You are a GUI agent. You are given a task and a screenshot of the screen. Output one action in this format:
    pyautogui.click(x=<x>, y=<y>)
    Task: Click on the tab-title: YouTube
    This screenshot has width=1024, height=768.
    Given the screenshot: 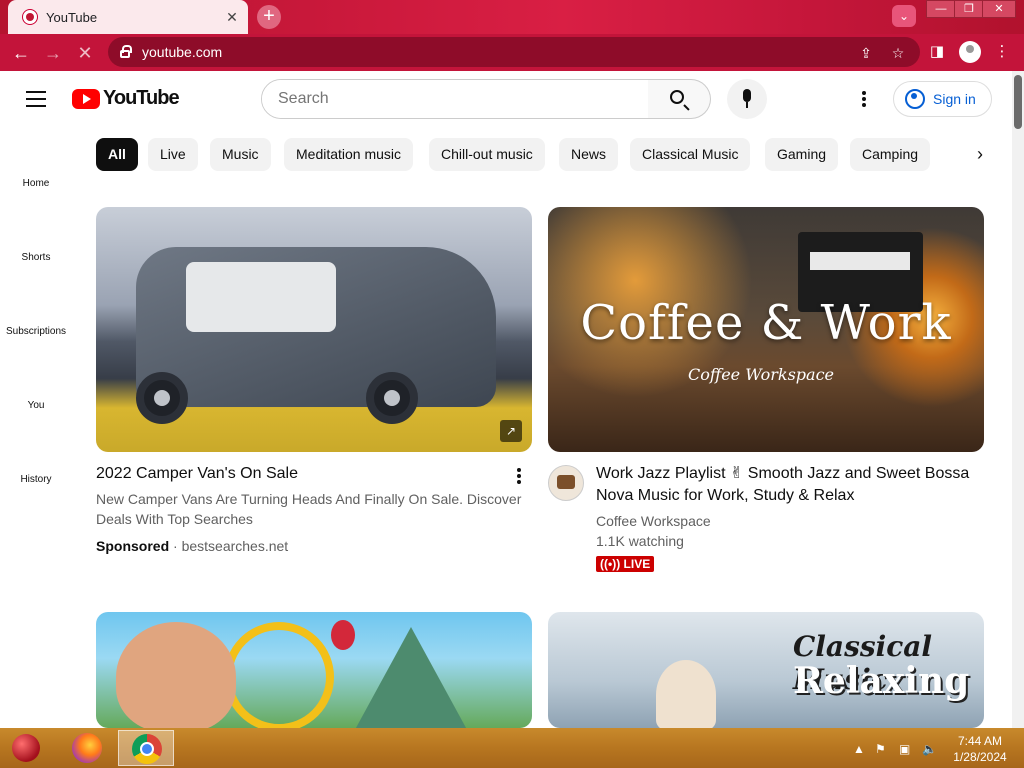 What is the action you would take?
    pyautogui.click(x=72, y=17)
    